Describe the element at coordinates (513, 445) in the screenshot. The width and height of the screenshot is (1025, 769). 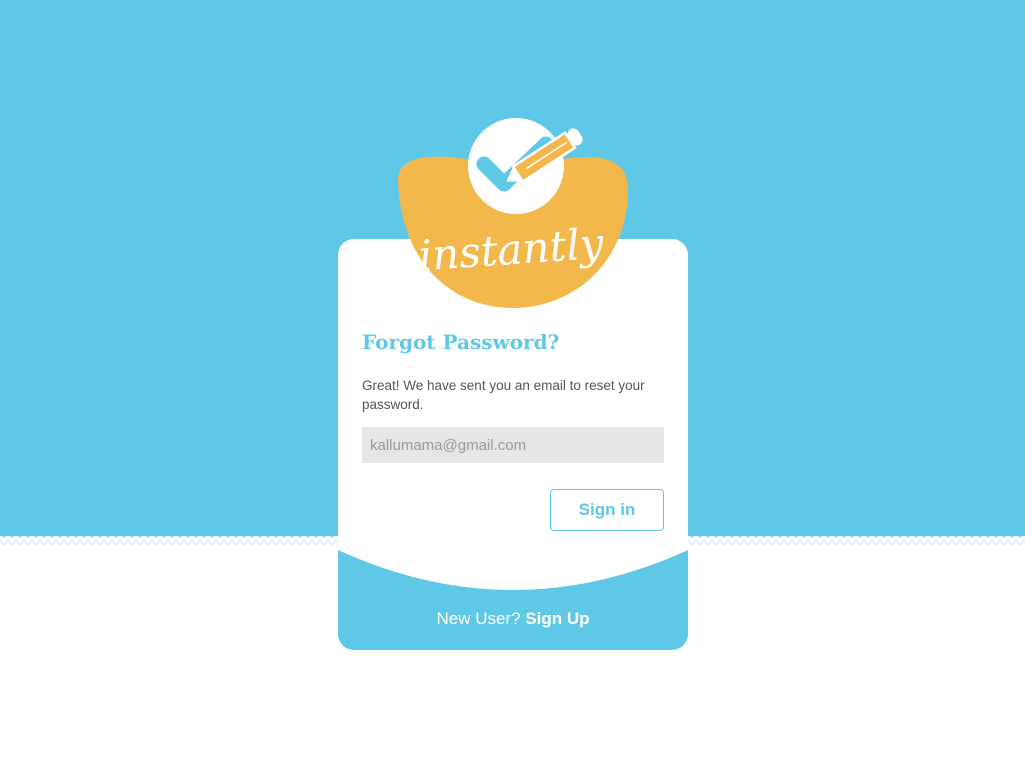
I see `email-field` at that location.